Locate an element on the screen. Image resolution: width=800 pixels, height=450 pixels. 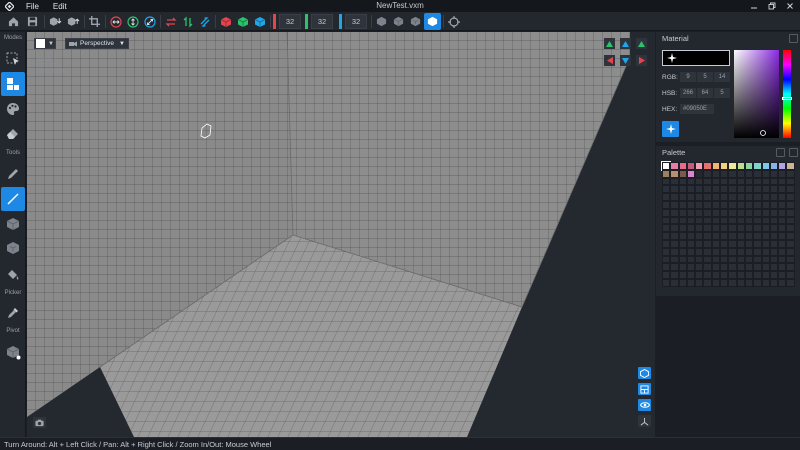
shape-sphere-icon is located at coordinates (398, 21).